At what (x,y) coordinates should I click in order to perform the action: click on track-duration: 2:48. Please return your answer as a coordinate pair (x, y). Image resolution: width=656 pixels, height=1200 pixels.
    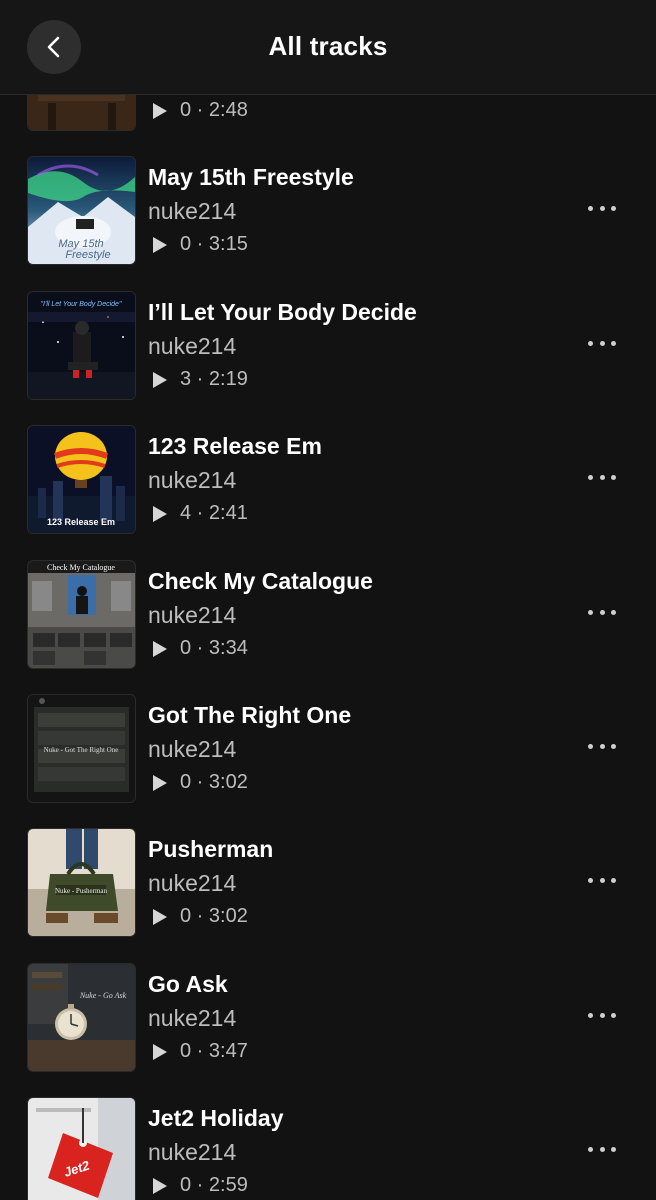
    Looking at the image, I should click on (228, 110).